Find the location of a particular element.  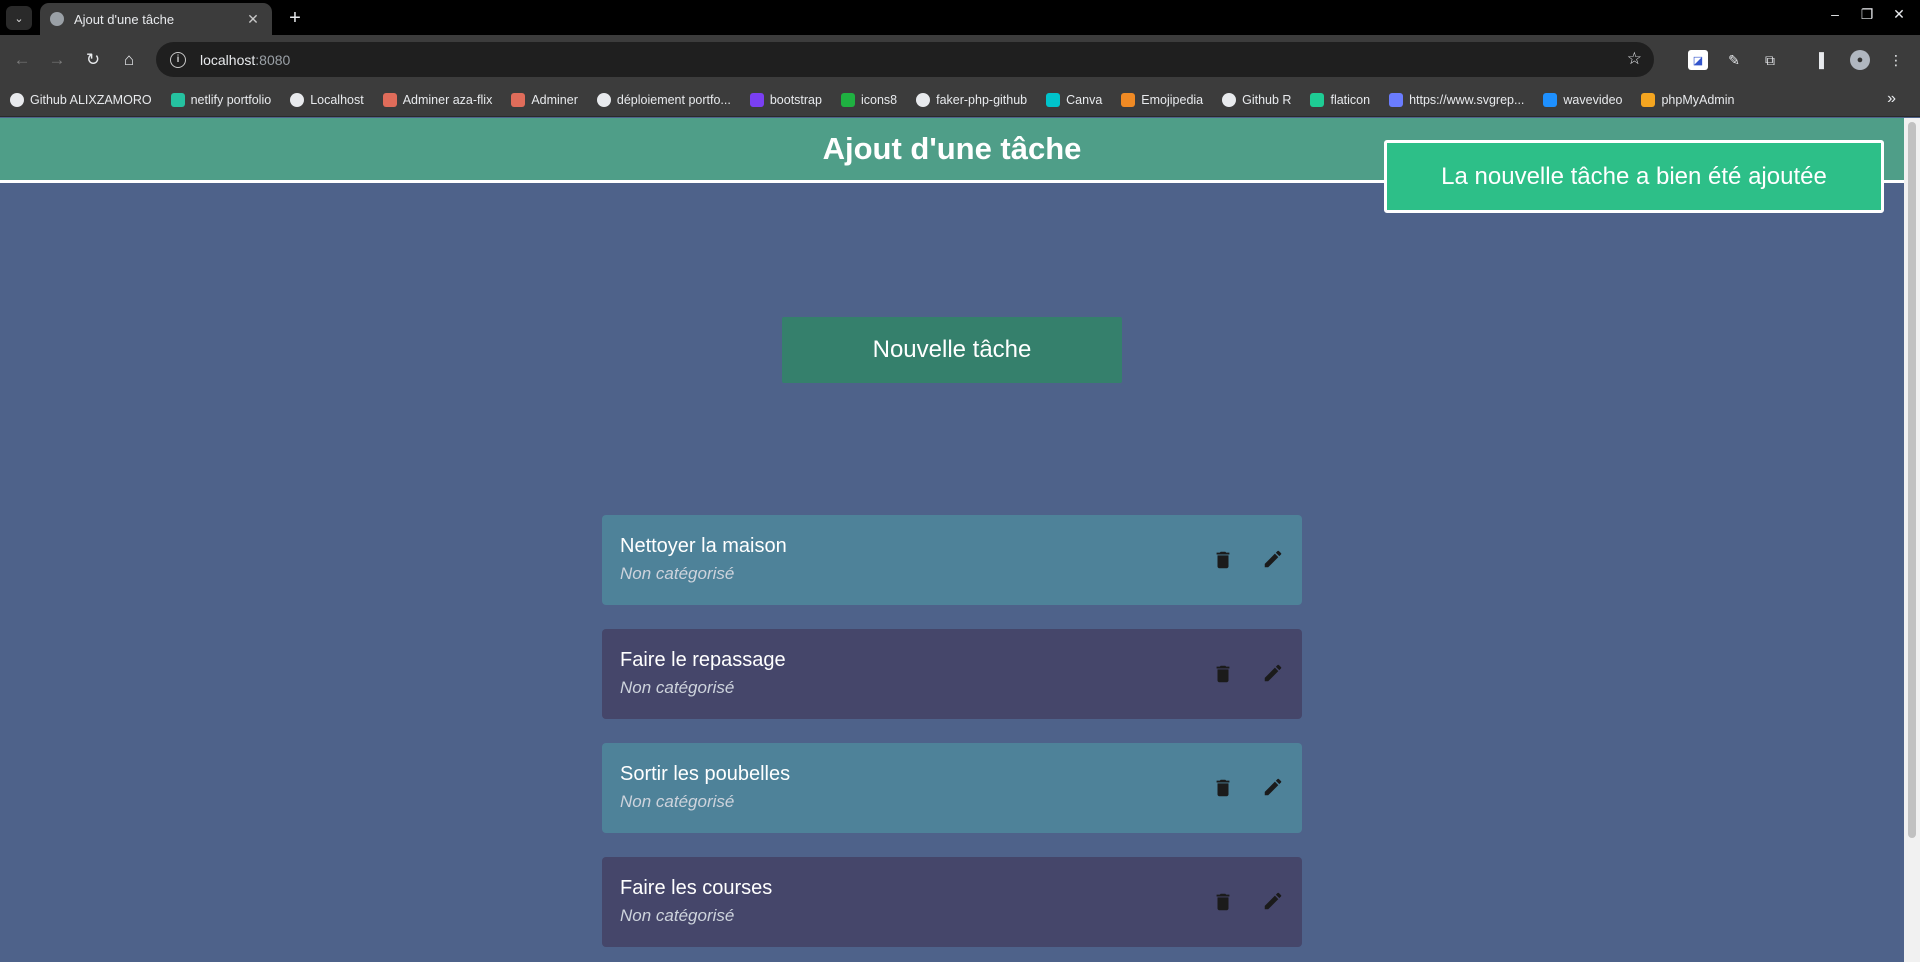

emojipedia-icon is located at coordinates (1128, 100).